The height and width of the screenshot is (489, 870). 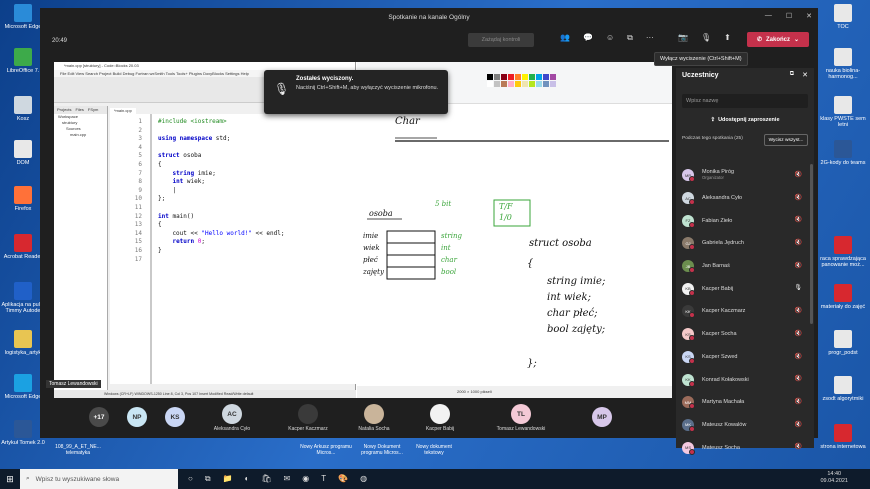 I want to click on desktop-file-label: Nowy dokument tekstowy, so click(x=434, y=450).